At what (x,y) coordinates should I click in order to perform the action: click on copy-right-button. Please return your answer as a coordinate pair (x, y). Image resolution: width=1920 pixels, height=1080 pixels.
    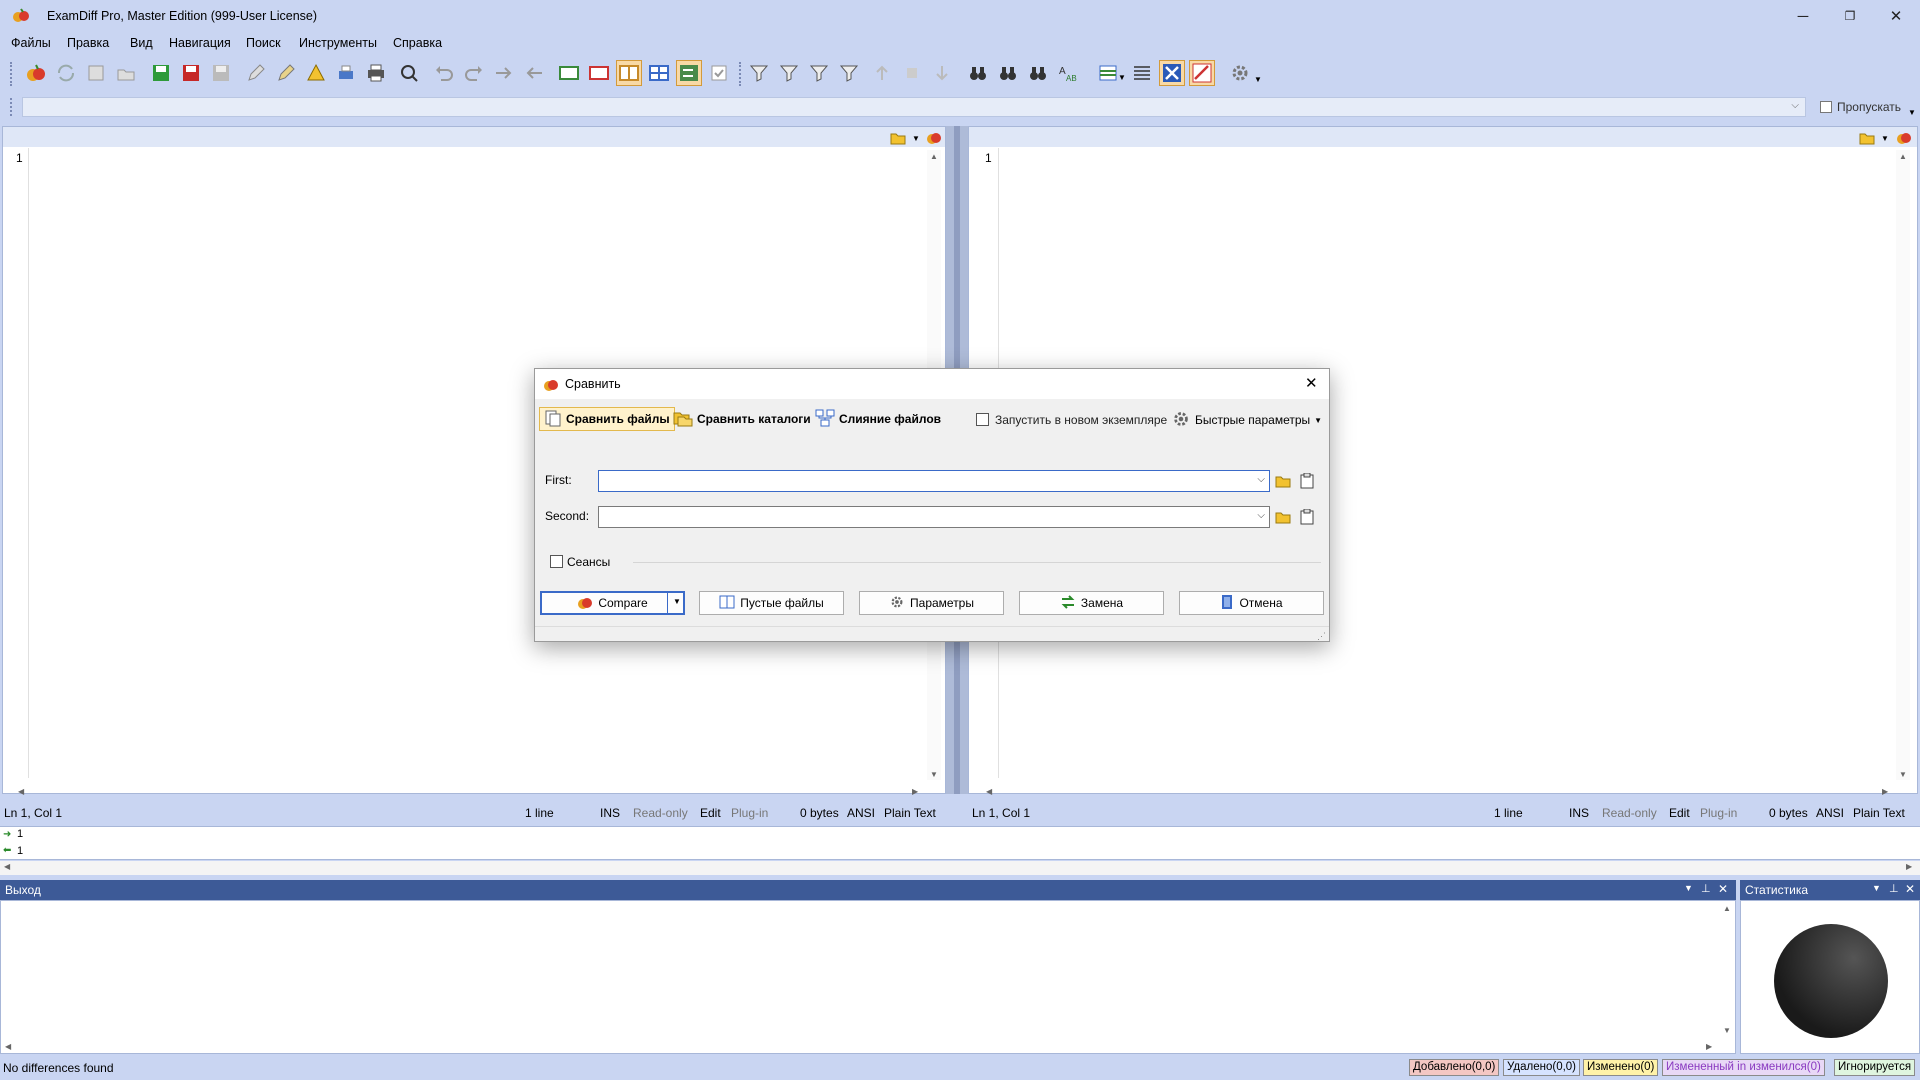
    Looking at the image, I should click on (504, 73).